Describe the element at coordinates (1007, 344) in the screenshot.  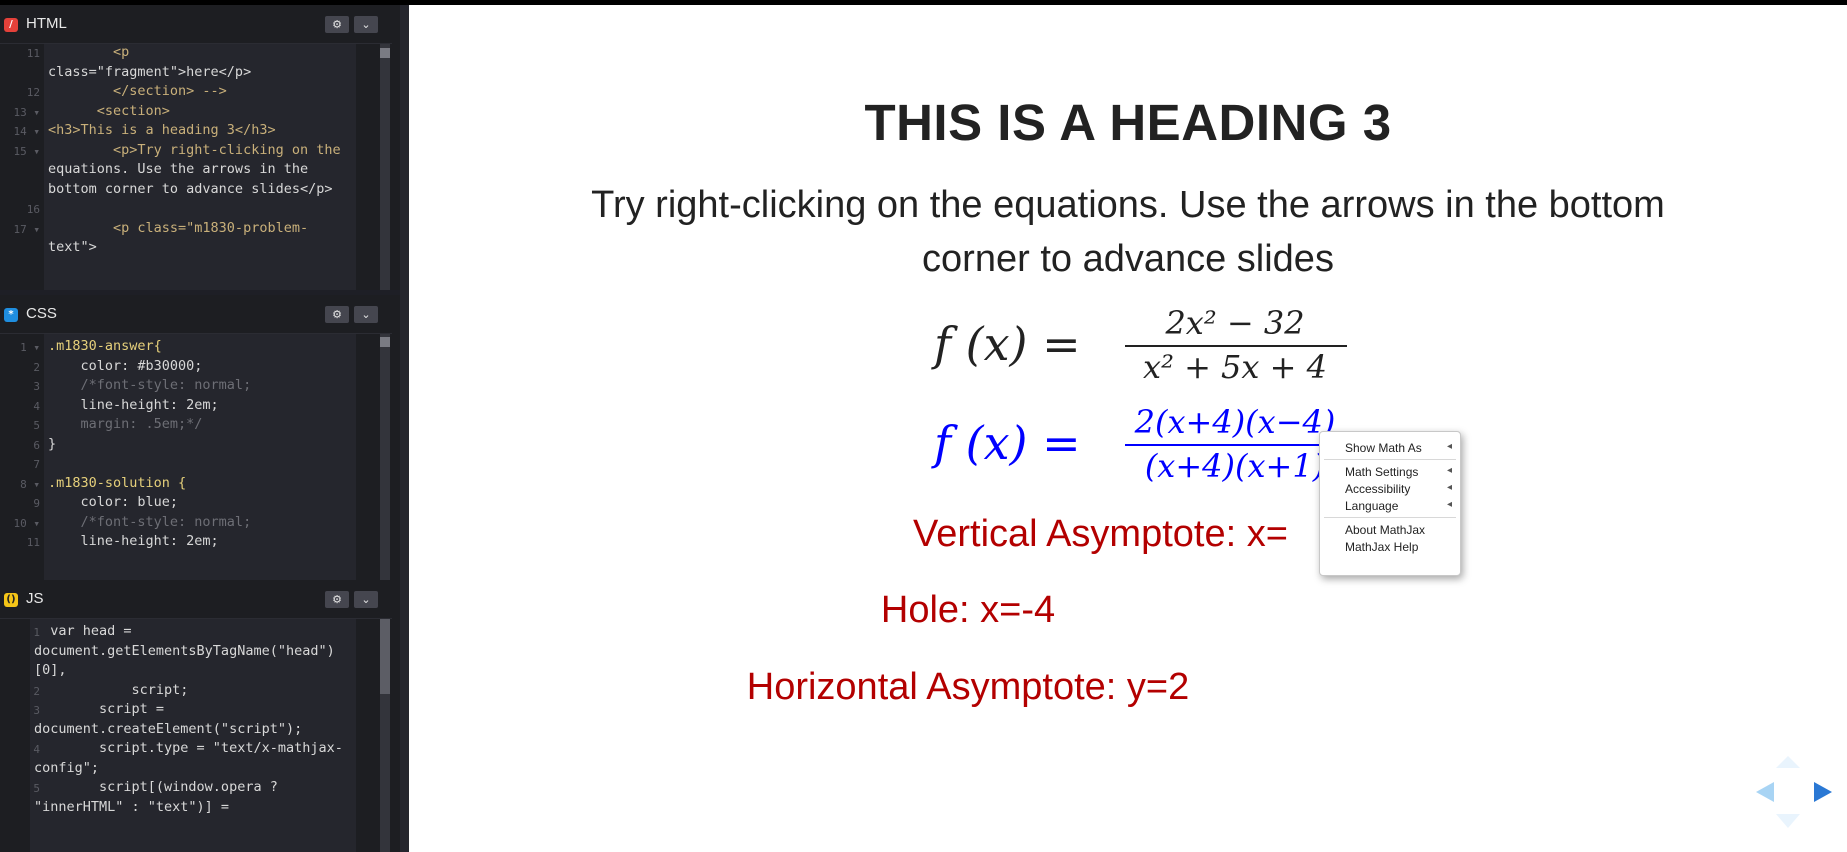
I see `equation-1-lhs: f (x) =` at that location.